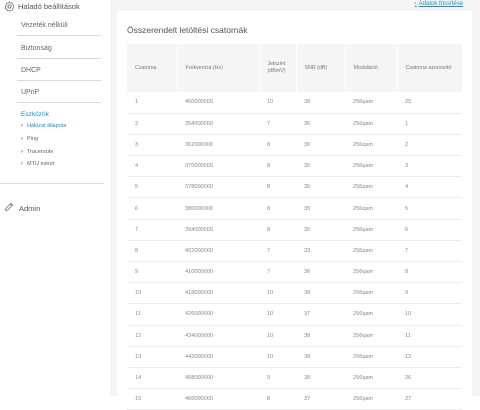 The image size is (480, 410). I want to click on channel-cell: 5, so click(137, 187).